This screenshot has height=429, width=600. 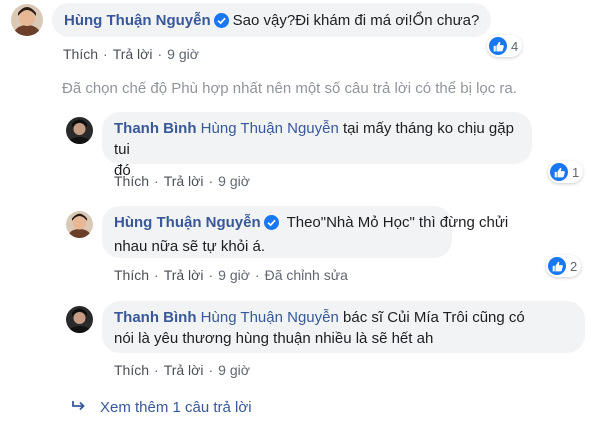 I want to click on reaction-number: 2, so click(x=574, y=266).